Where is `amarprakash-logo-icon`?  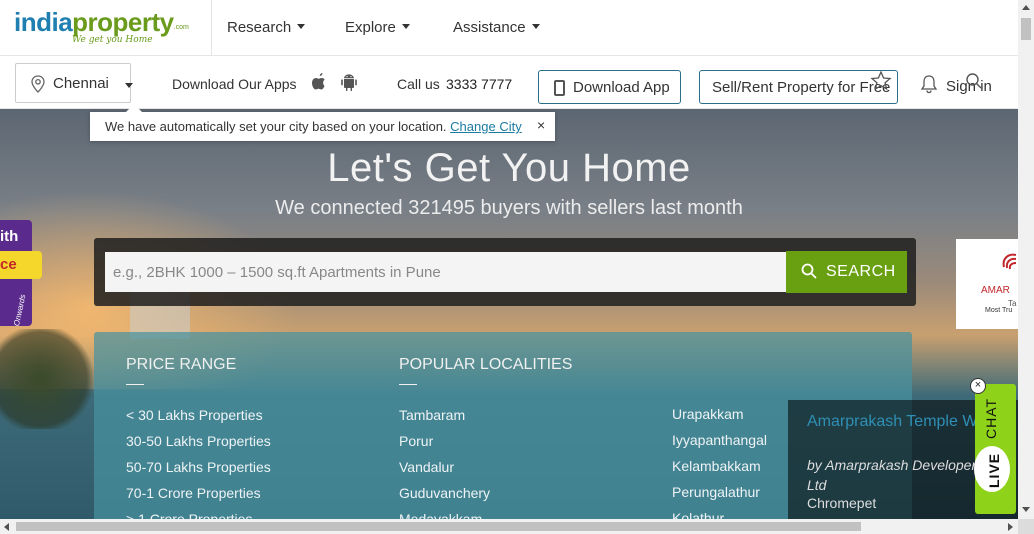 amarprakash-logo-icon is located at coordinates (1009, 261).